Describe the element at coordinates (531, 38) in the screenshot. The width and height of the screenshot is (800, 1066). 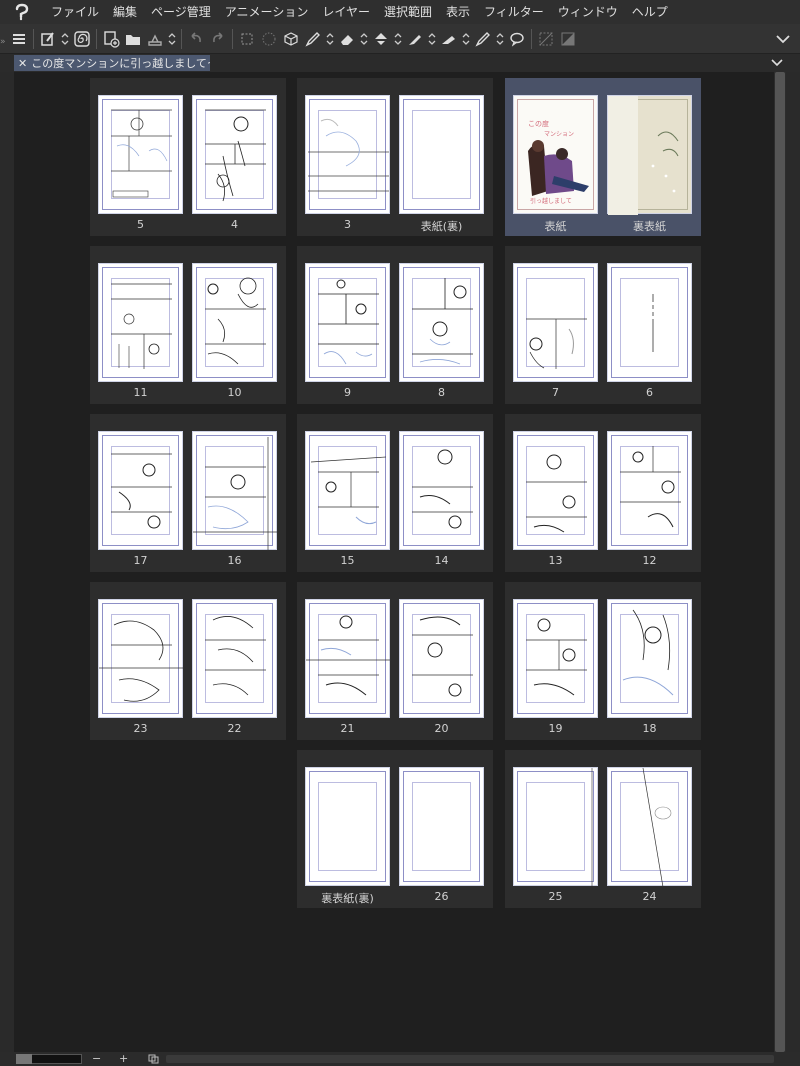
I see `separator` at that location.